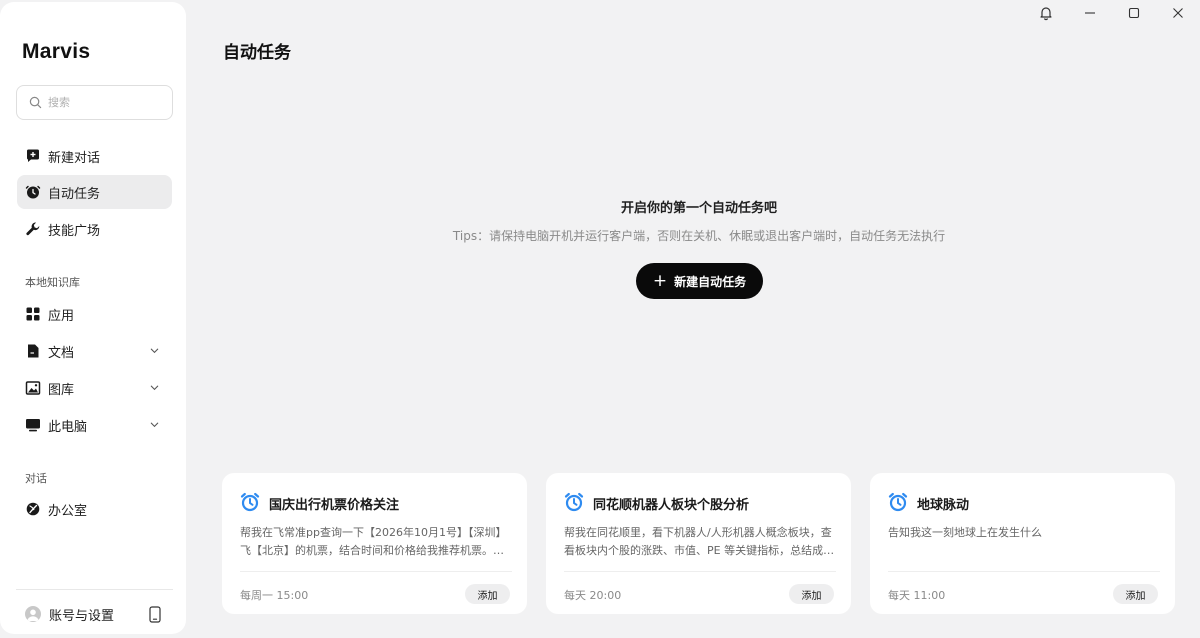  What do you see at coordinates (33, 314) in the screenshot?
I see `grid-icon` at bounding box center [33, 314].